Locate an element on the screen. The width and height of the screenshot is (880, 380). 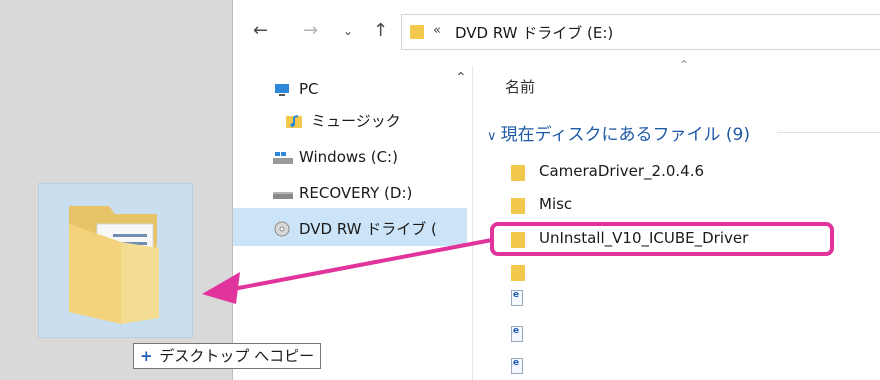
tooltip-text: デスクトップ へコピー is located at coordinates (237, 356).